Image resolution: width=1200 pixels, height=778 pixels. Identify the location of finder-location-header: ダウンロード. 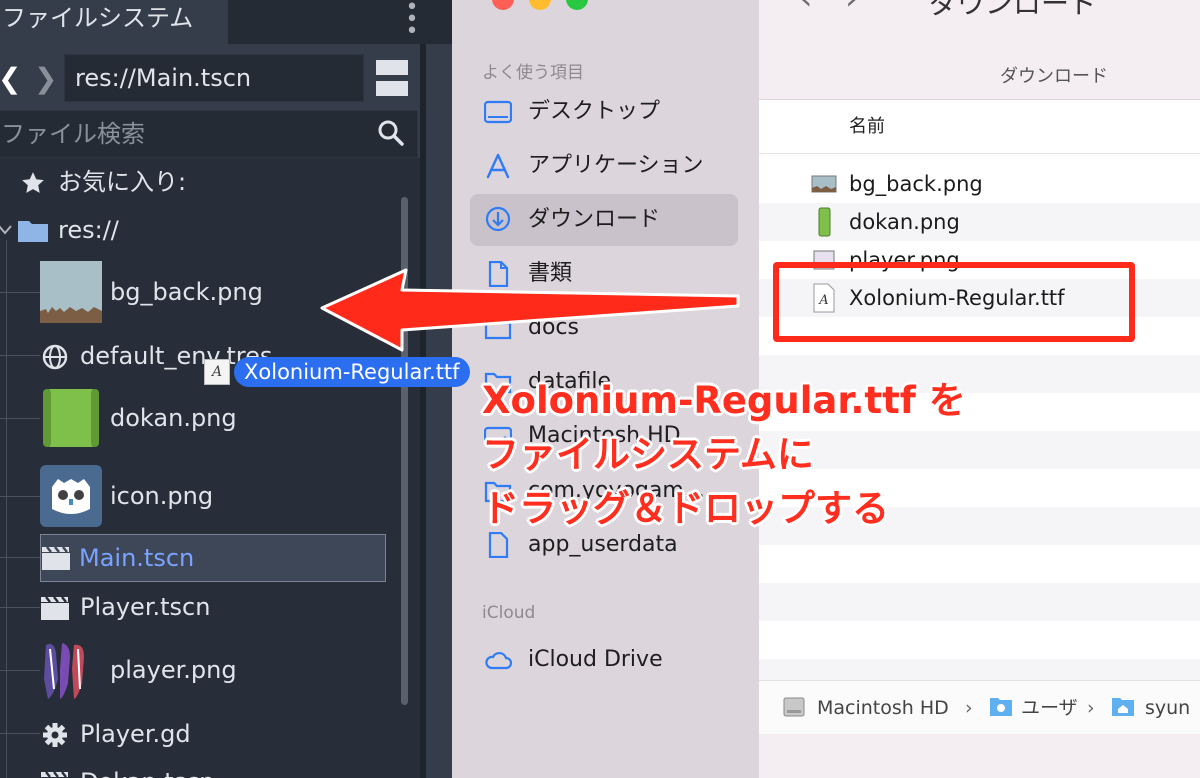
(1054, 76).